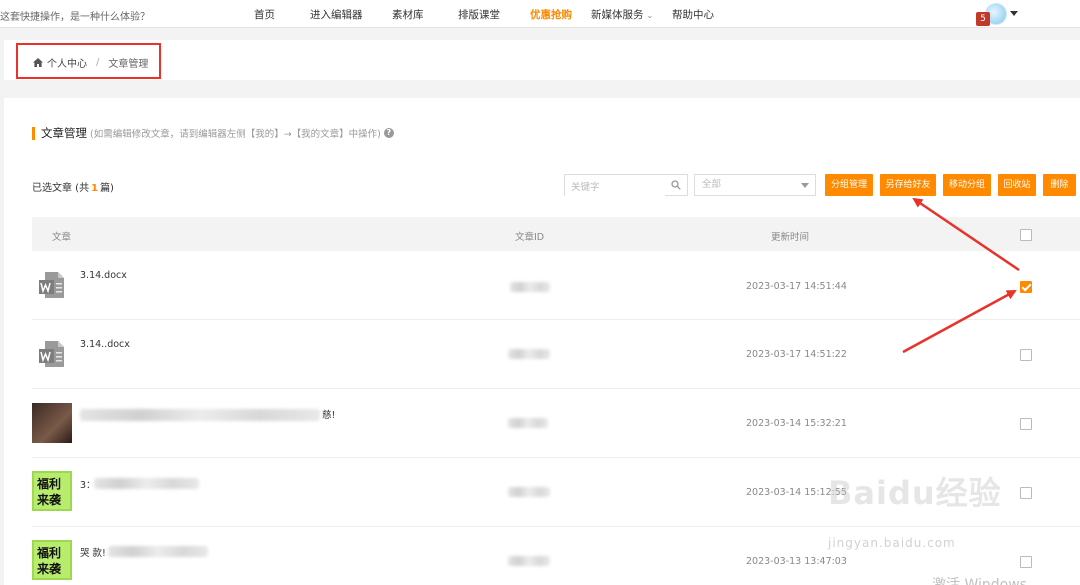 The image size is (1080, 585). What do you see at coordinates (892, 543) in the screenshot?
I see `watermark-url: jingyan.baidu.com` at bounding box center [892, 543].